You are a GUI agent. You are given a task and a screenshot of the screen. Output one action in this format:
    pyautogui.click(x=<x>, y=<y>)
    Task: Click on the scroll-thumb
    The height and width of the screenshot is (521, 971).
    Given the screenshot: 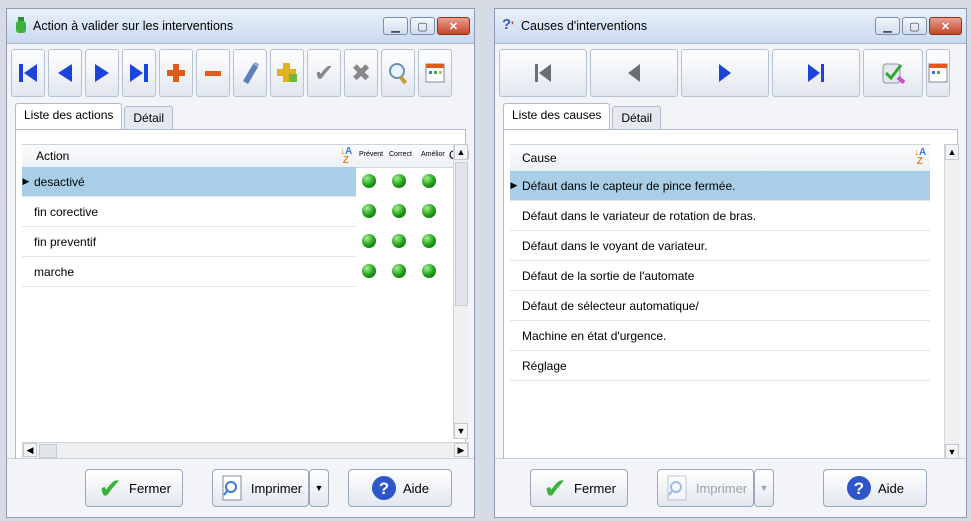 What is the action you would take?
    pyautogui.click(x=461, y=234)
    